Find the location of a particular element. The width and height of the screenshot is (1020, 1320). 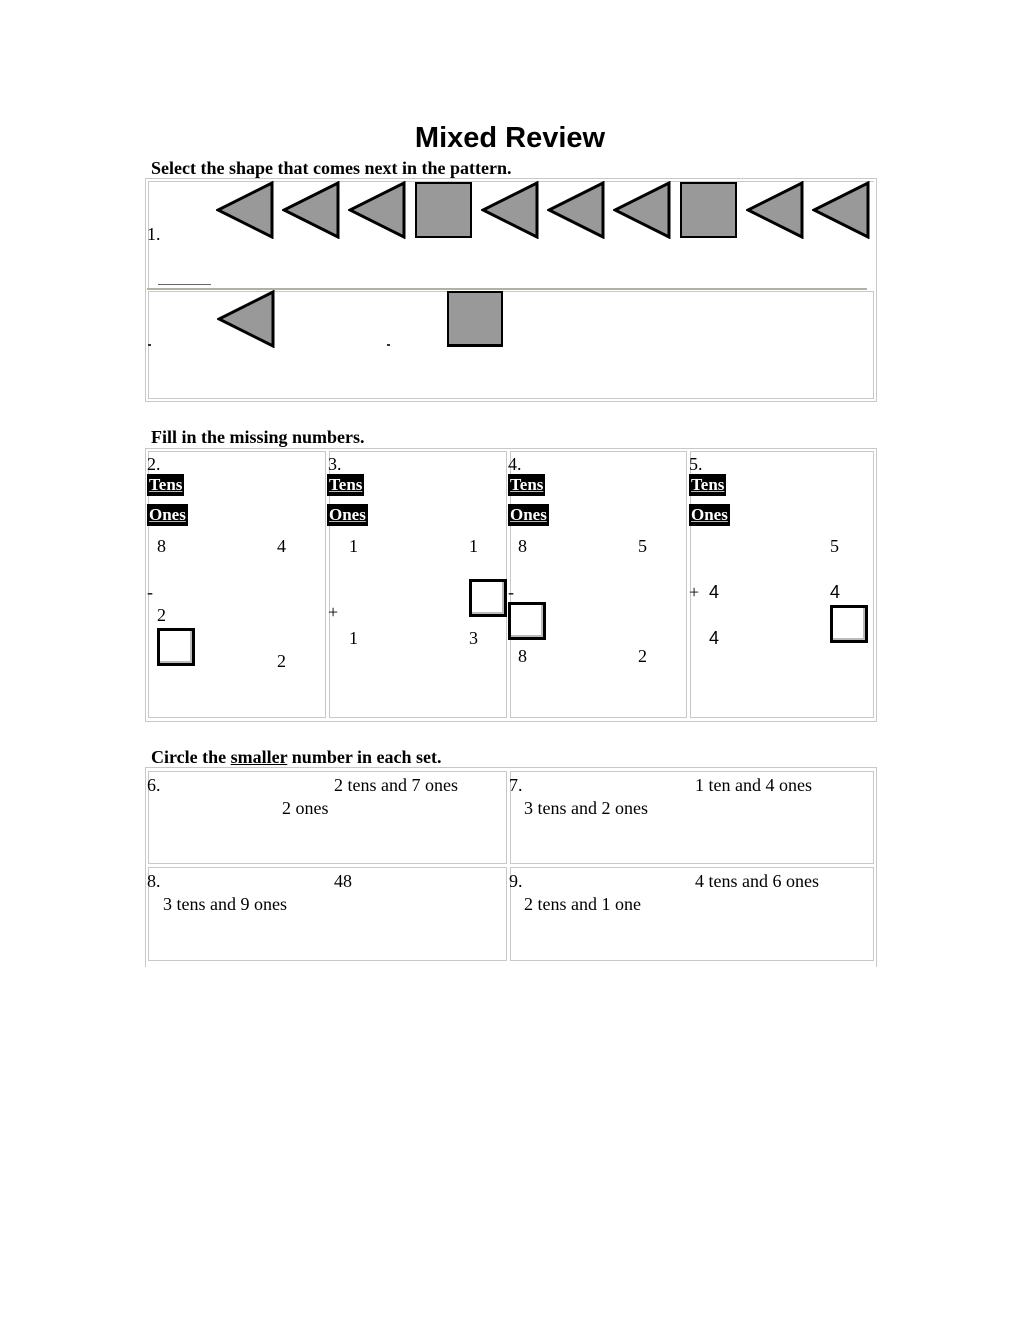

top-tens: 1 is located at coordinates (353, 546).